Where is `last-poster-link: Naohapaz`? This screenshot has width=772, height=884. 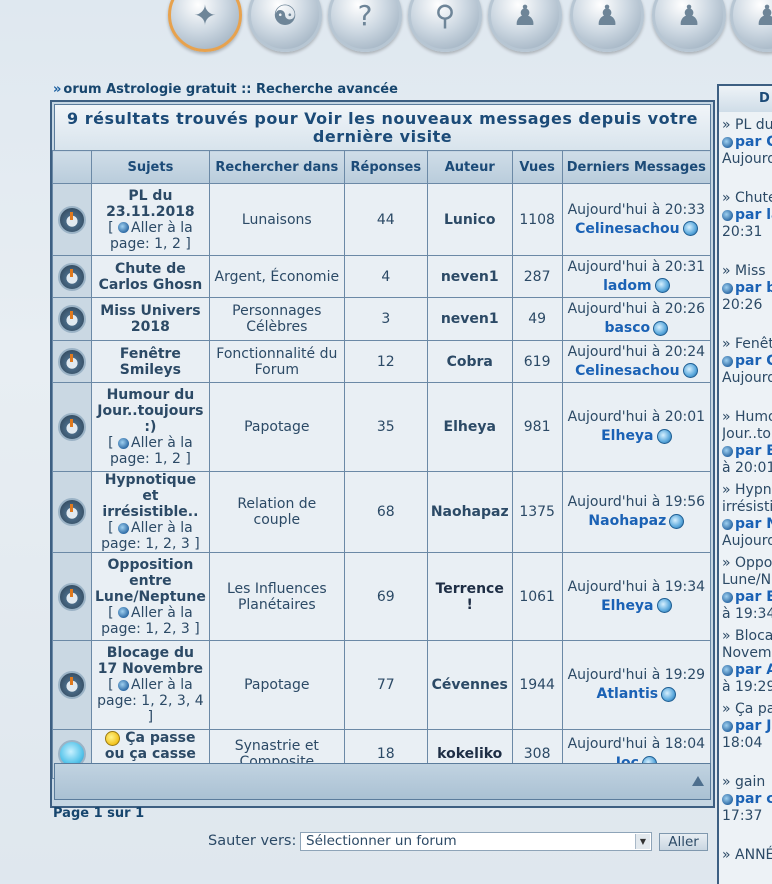 last-poster-link: Naohapaz is located at coordinates (627, 521).